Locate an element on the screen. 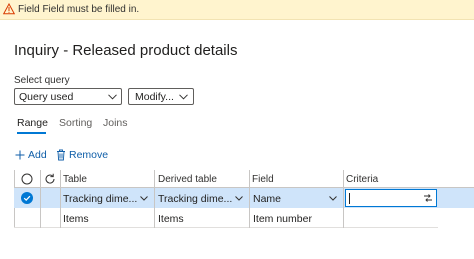 This screenshot has width=474, height=259. cell-field: Name is located at coordinates (267, 199).